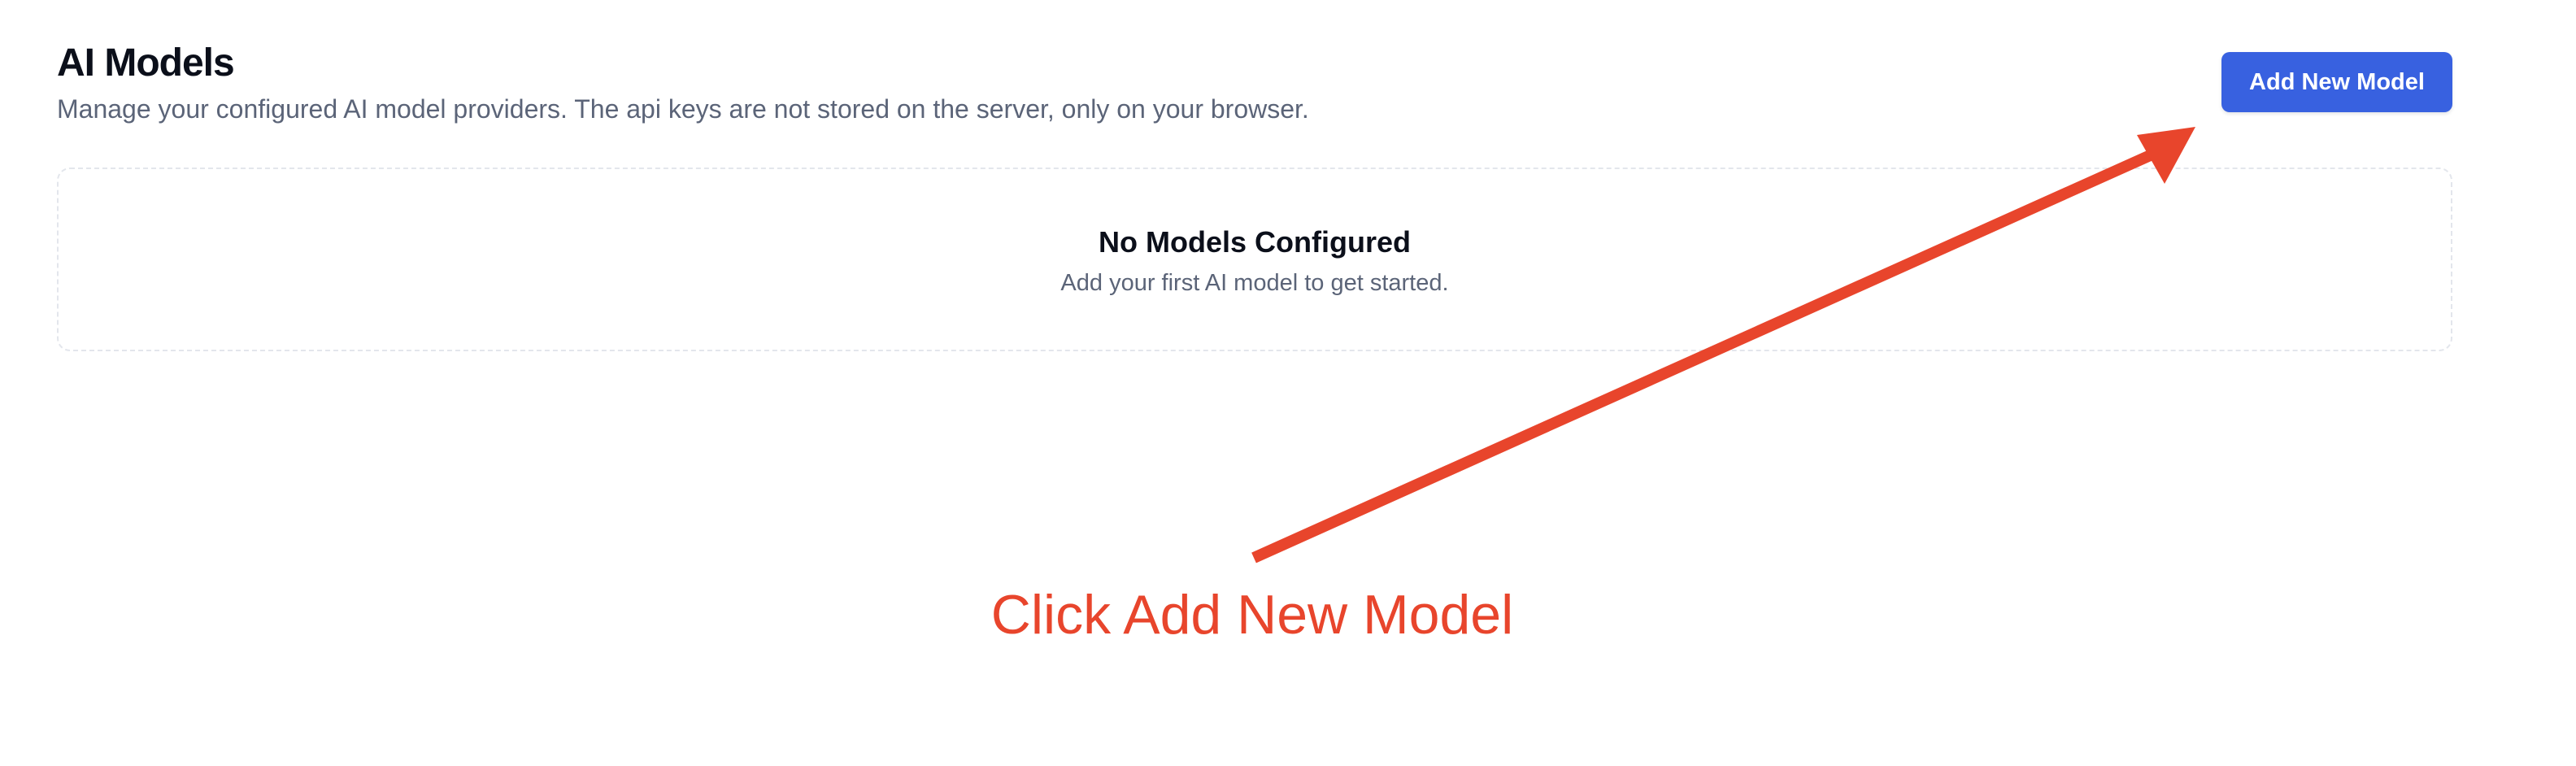 Image resolution: width=2576 pixels, height=766 pixels. What do you see at coordinates (1255, 283) in the screenshot?
I see `empty-state-message: Add your first AI model to get started.` at bounding box center [1255, 283].